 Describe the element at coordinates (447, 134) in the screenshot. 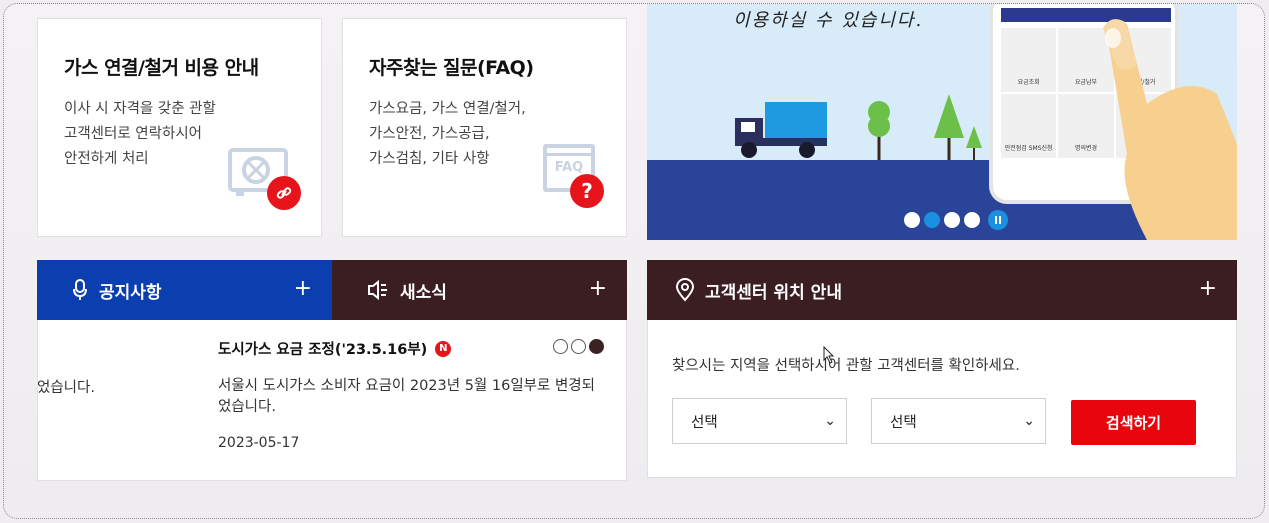

I see `card-description: 가스요금, 가스 연결/철거, 가스안전, 가스공급, 가스검침, 기타 사항` at that location.